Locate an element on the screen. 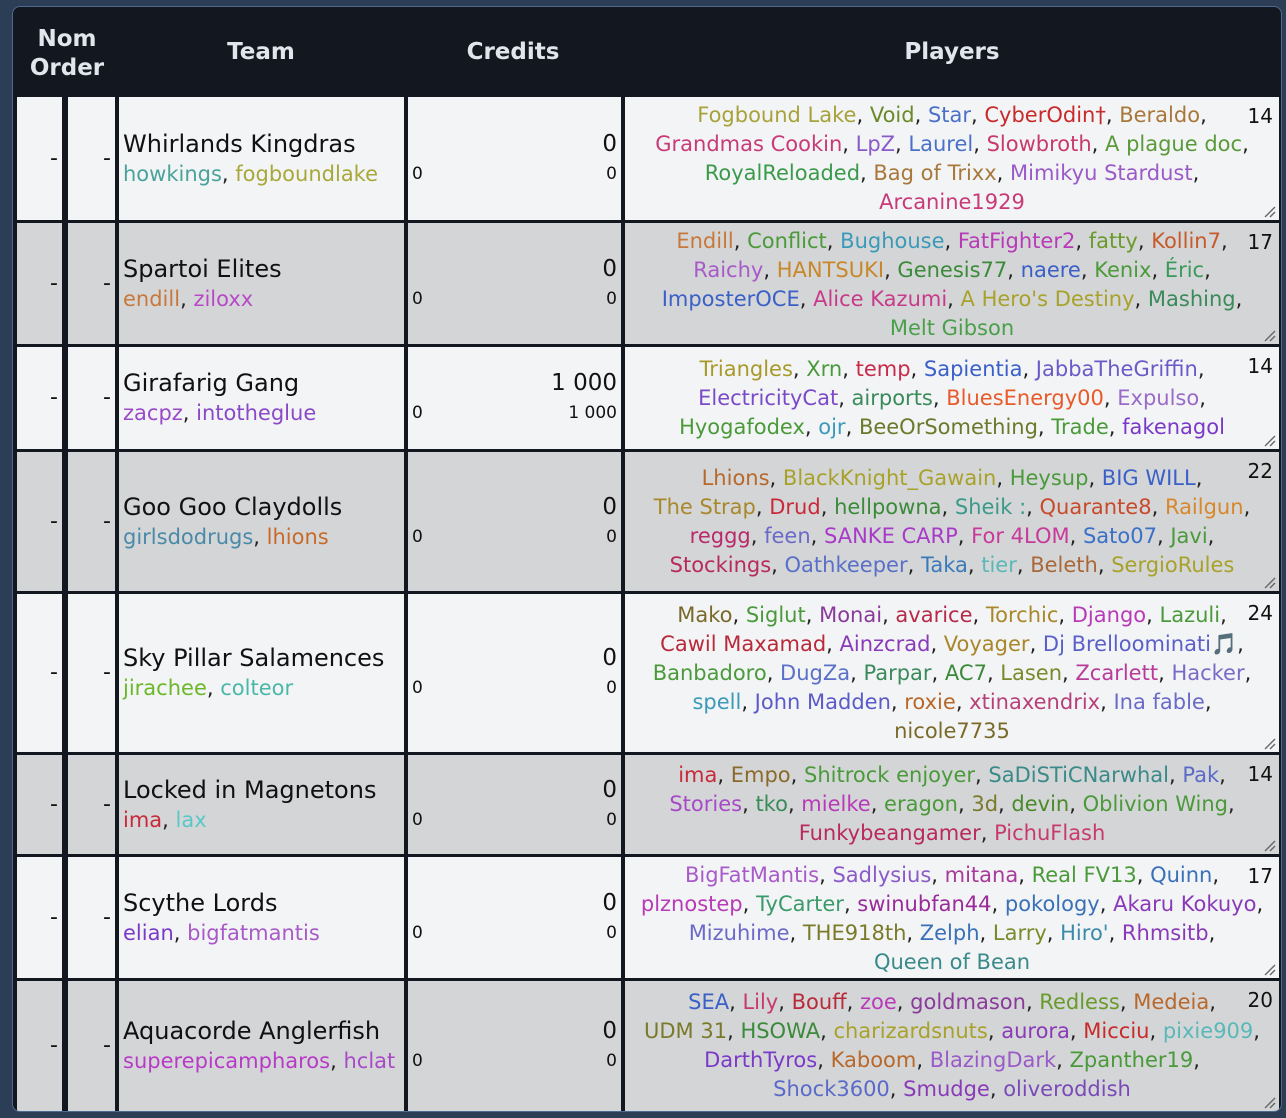 This screenshot has width=1286, height=1118. player-name: Star is located at coordinates (949, 115).